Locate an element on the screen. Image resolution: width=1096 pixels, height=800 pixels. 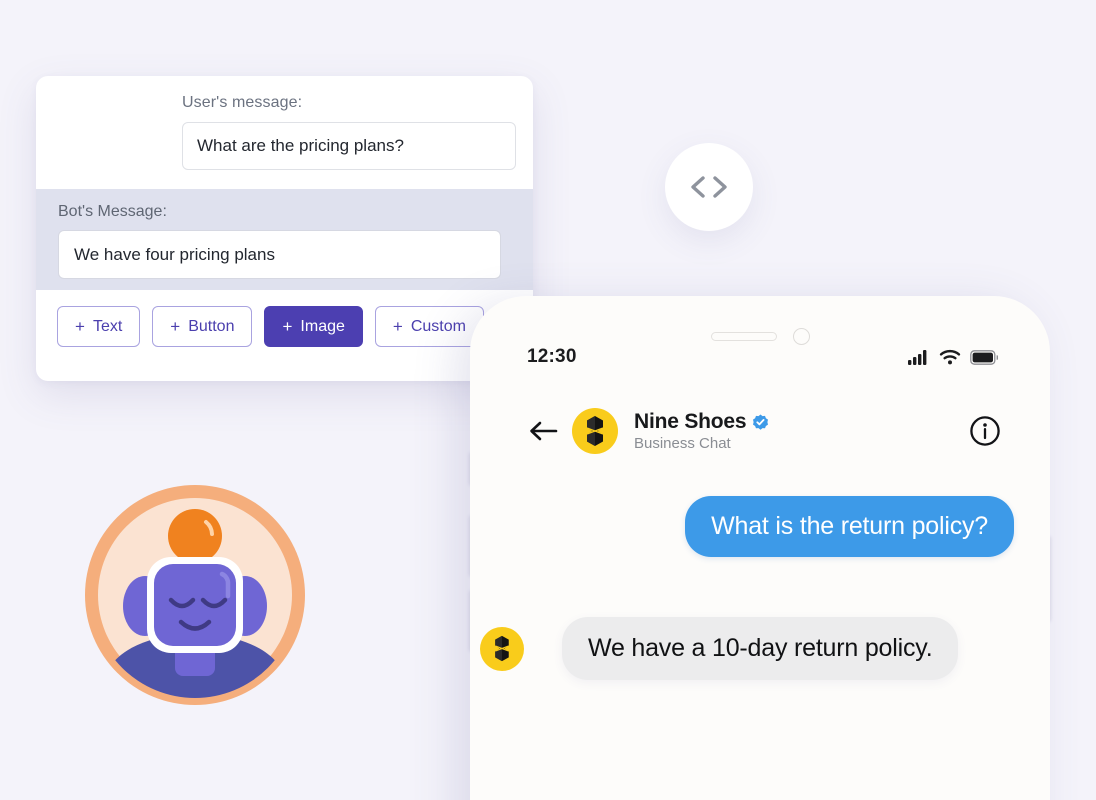
robot-antenna-bulb is located at coordinates (195, 536).